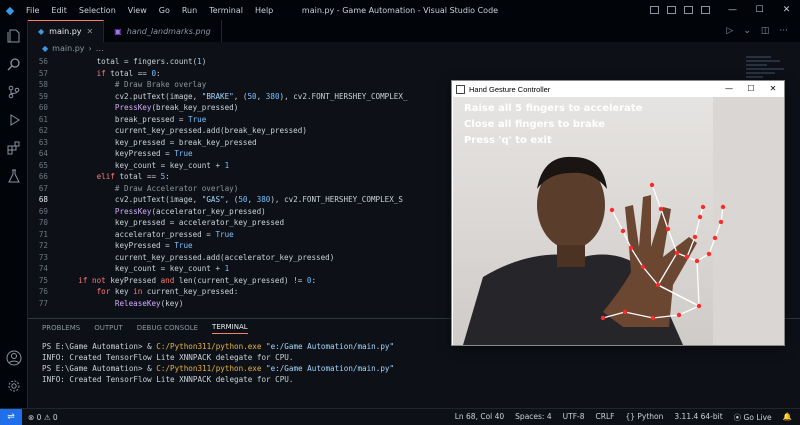  Describe the element at coordinates (479, 417) in the screenshot. I see `cursor-position: Ln 68, Col 40` at that location.